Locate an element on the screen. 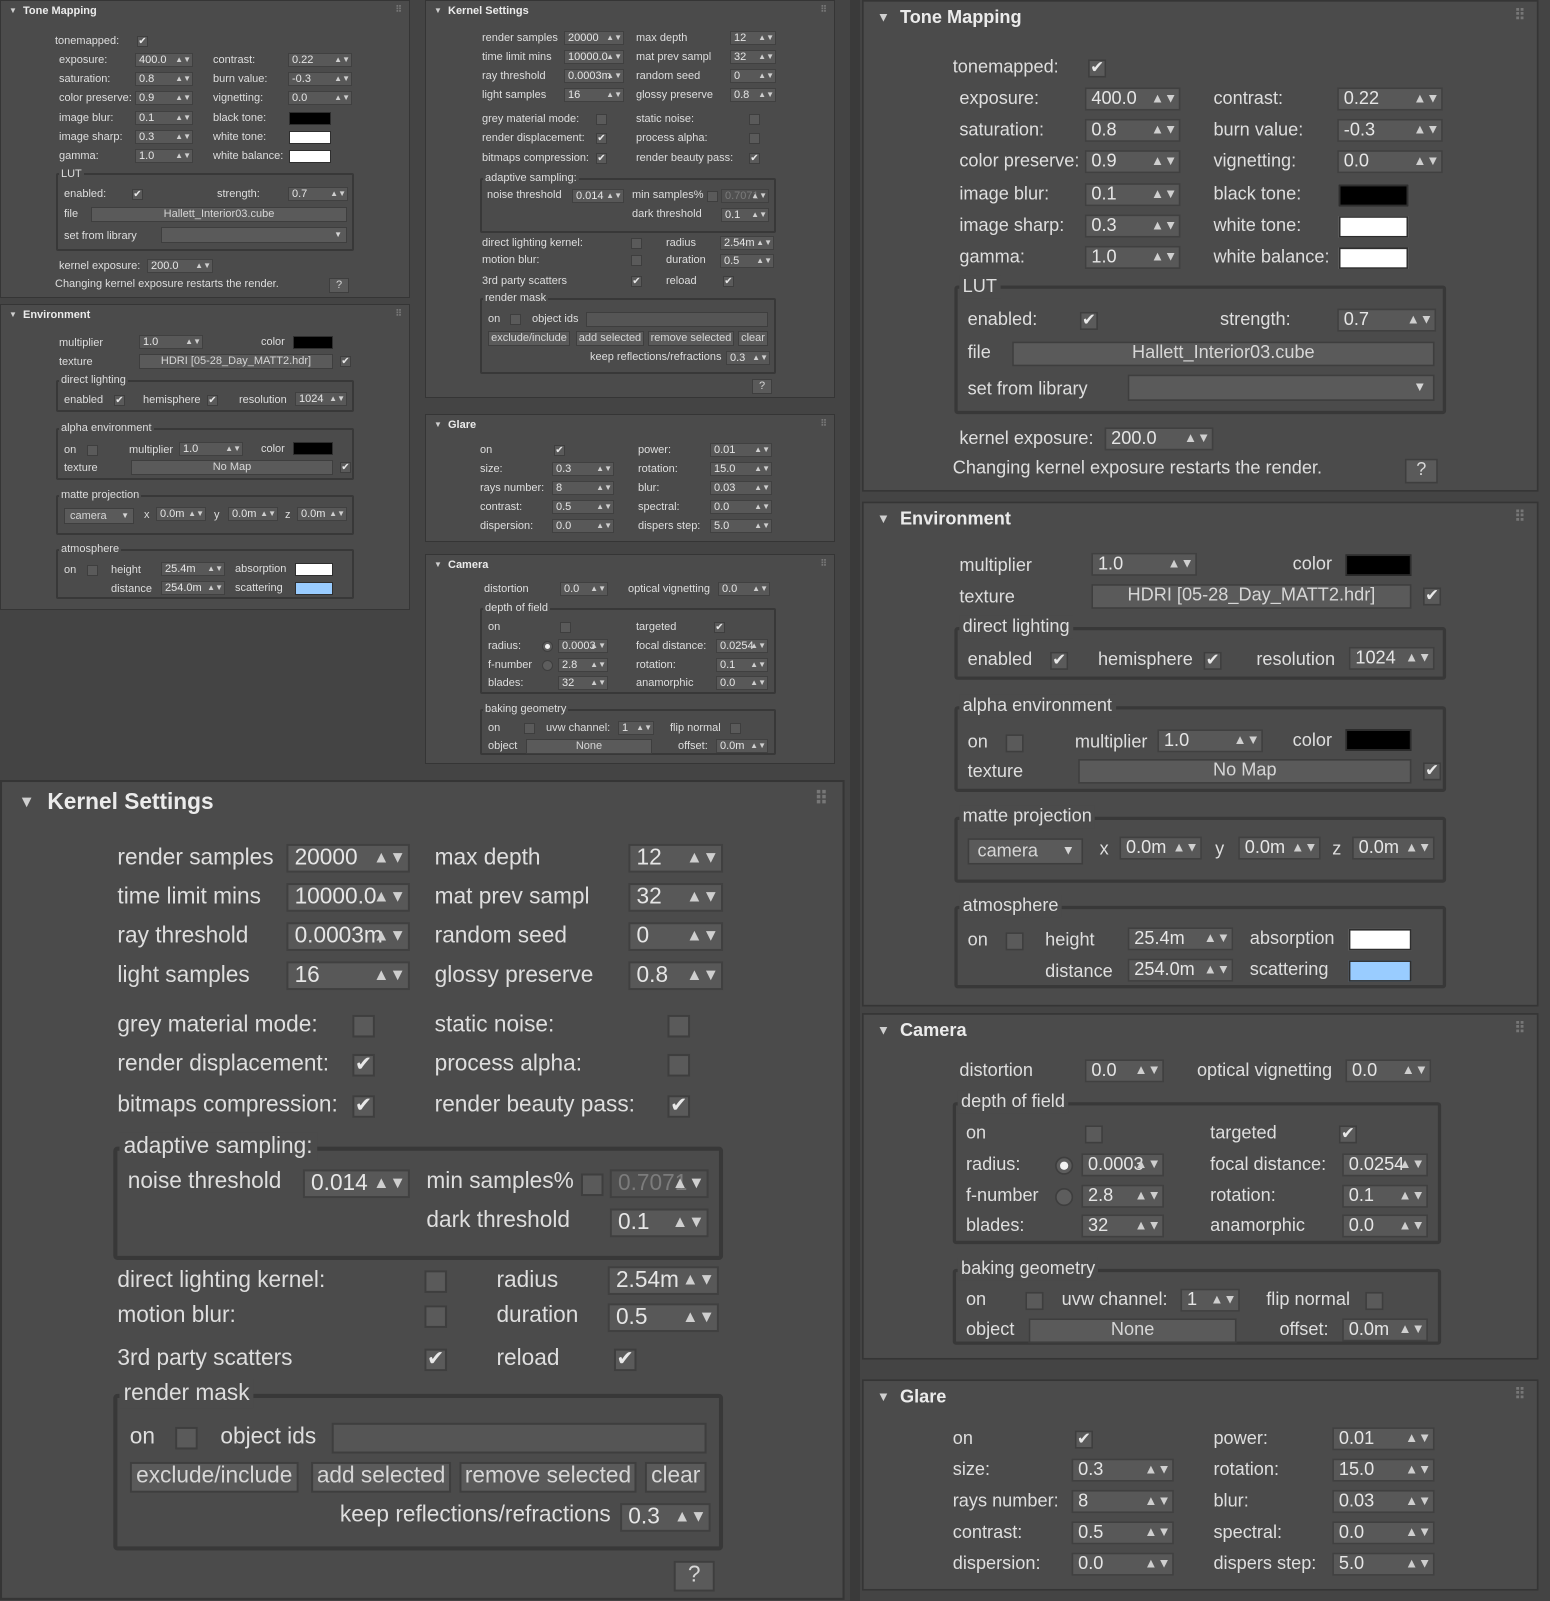 This screenshot has width=1550, height=1601. environment-header: ▼ Environment ⠿ is located at coordinates (1200, 521).